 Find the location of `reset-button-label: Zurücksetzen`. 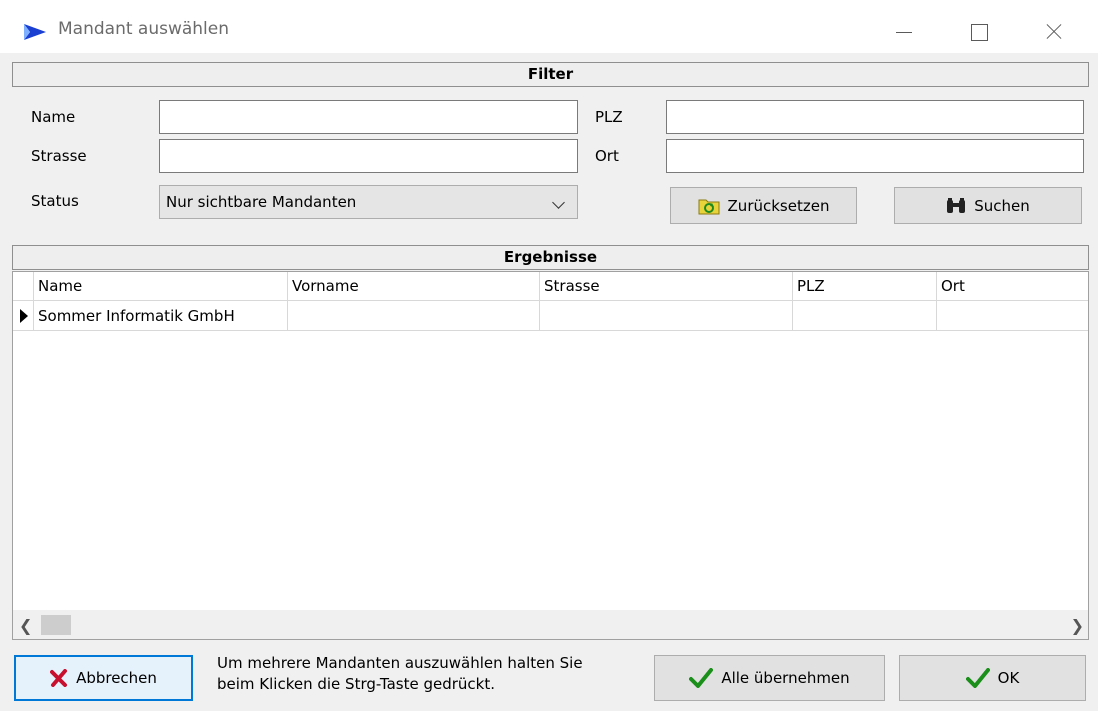

reset-button-label: Zurücksetzen is located at coordinates (778, 205).